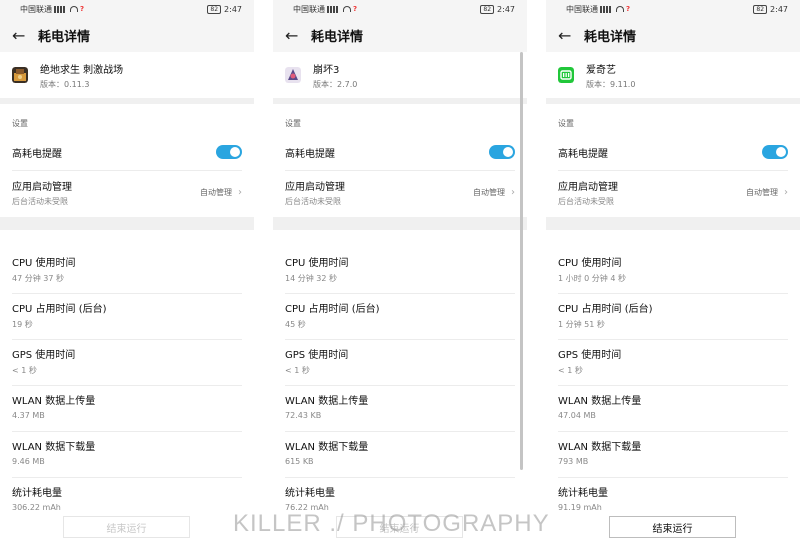  What do you see at coordinates (566, 75) in the screenshot?
I see `iqiyi-app-icon` at bounding box center [566, 75].